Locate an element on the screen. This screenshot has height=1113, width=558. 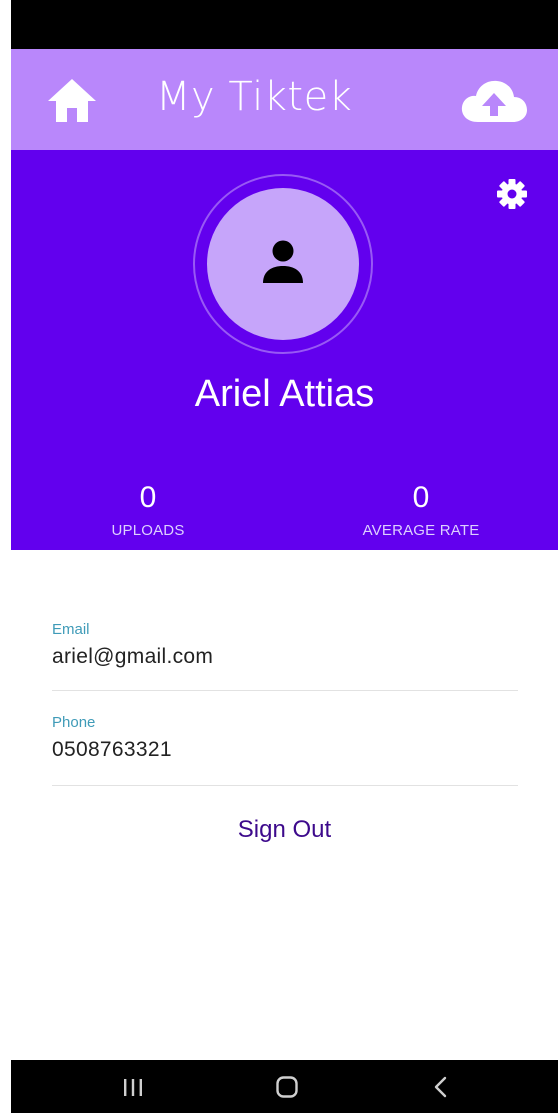
email-label: Email is located at coordinates (71, 629).